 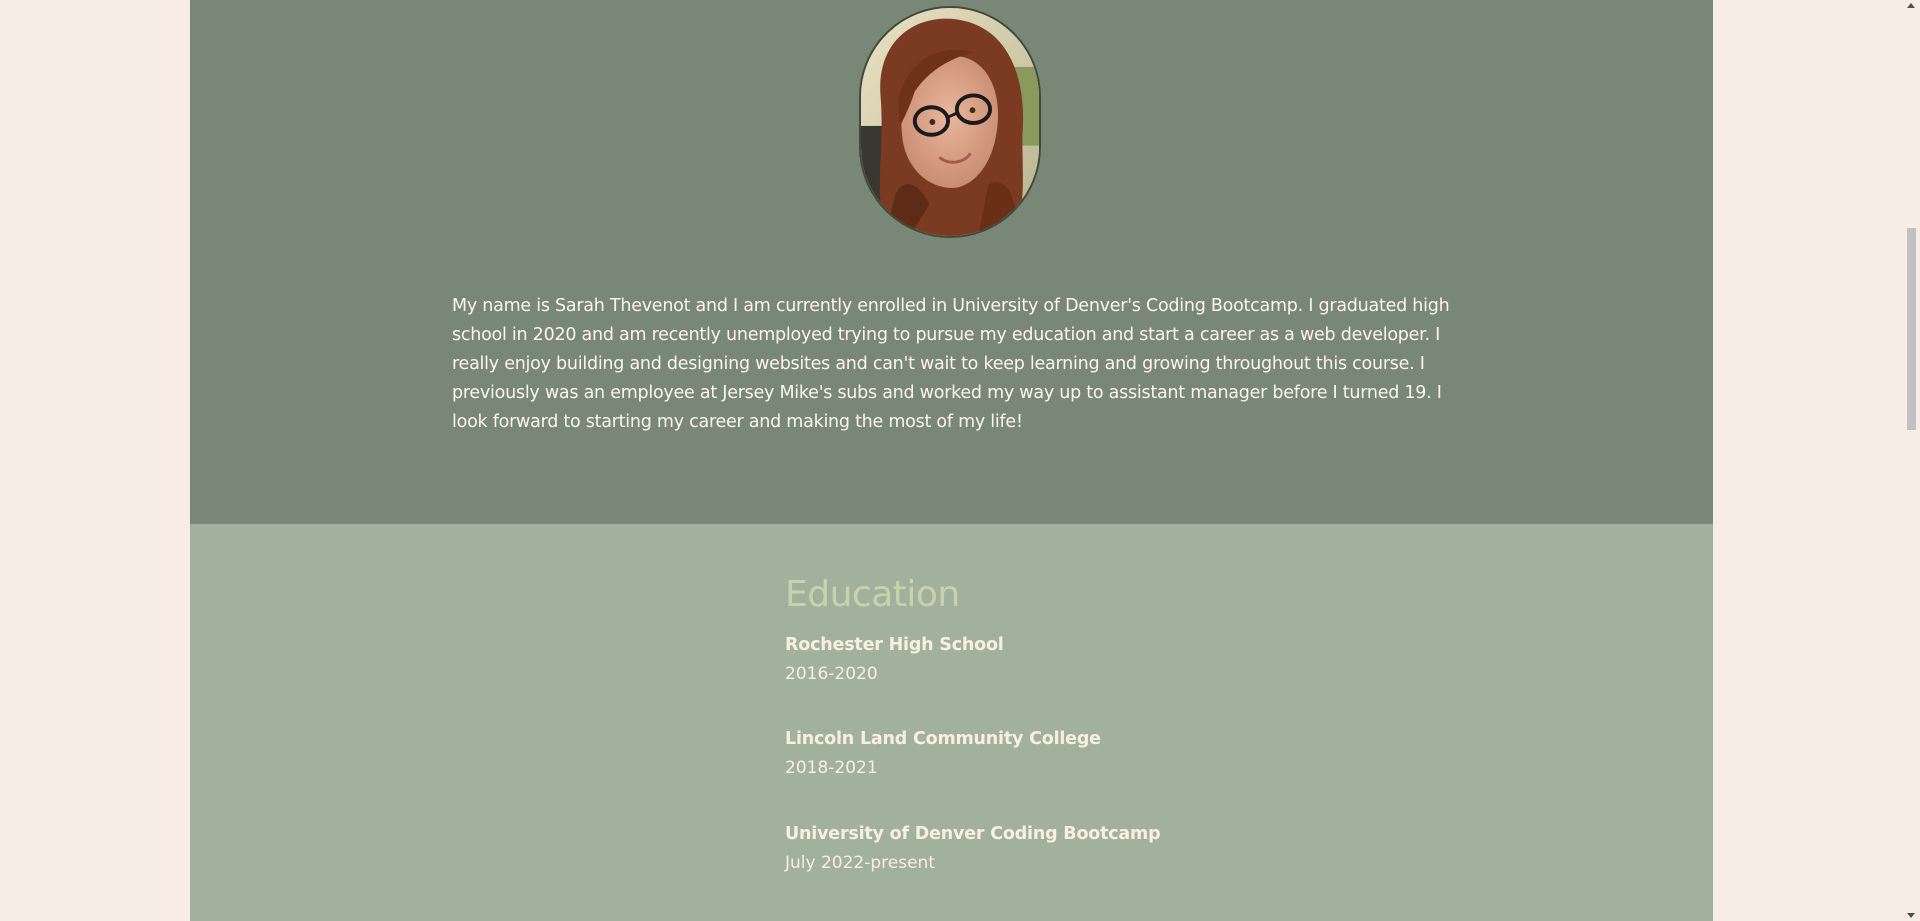 I want to click on profile-photo, so click(x=950, y=122).